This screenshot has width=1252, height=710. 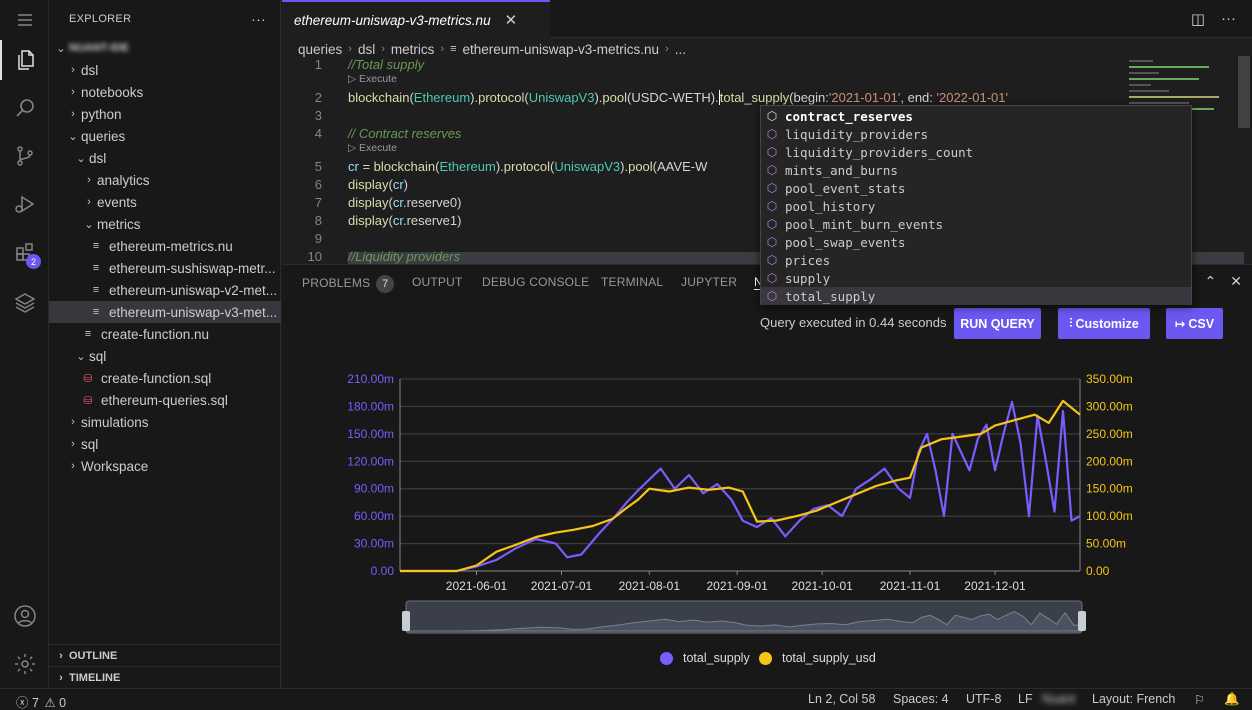 What do you see at coordinates (165, 48) in the screenshot?
I see `project-root: ⌄ NUANT-IDE` at bounding box center [165, 48].